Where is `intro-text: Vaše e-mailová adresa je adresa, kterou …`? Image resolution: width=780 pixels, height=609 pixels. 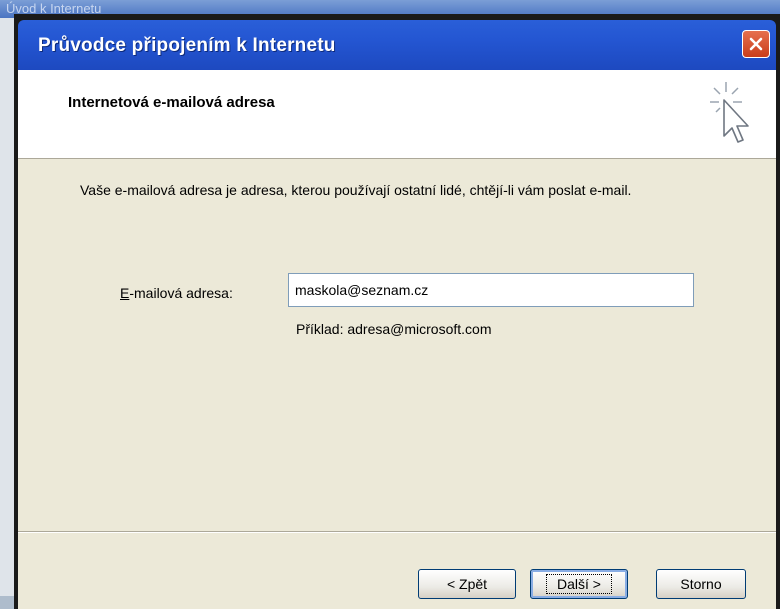
intro-text: Vaše e-mailová adresa je adresa, kterou … is located at coordinates (356, 190).